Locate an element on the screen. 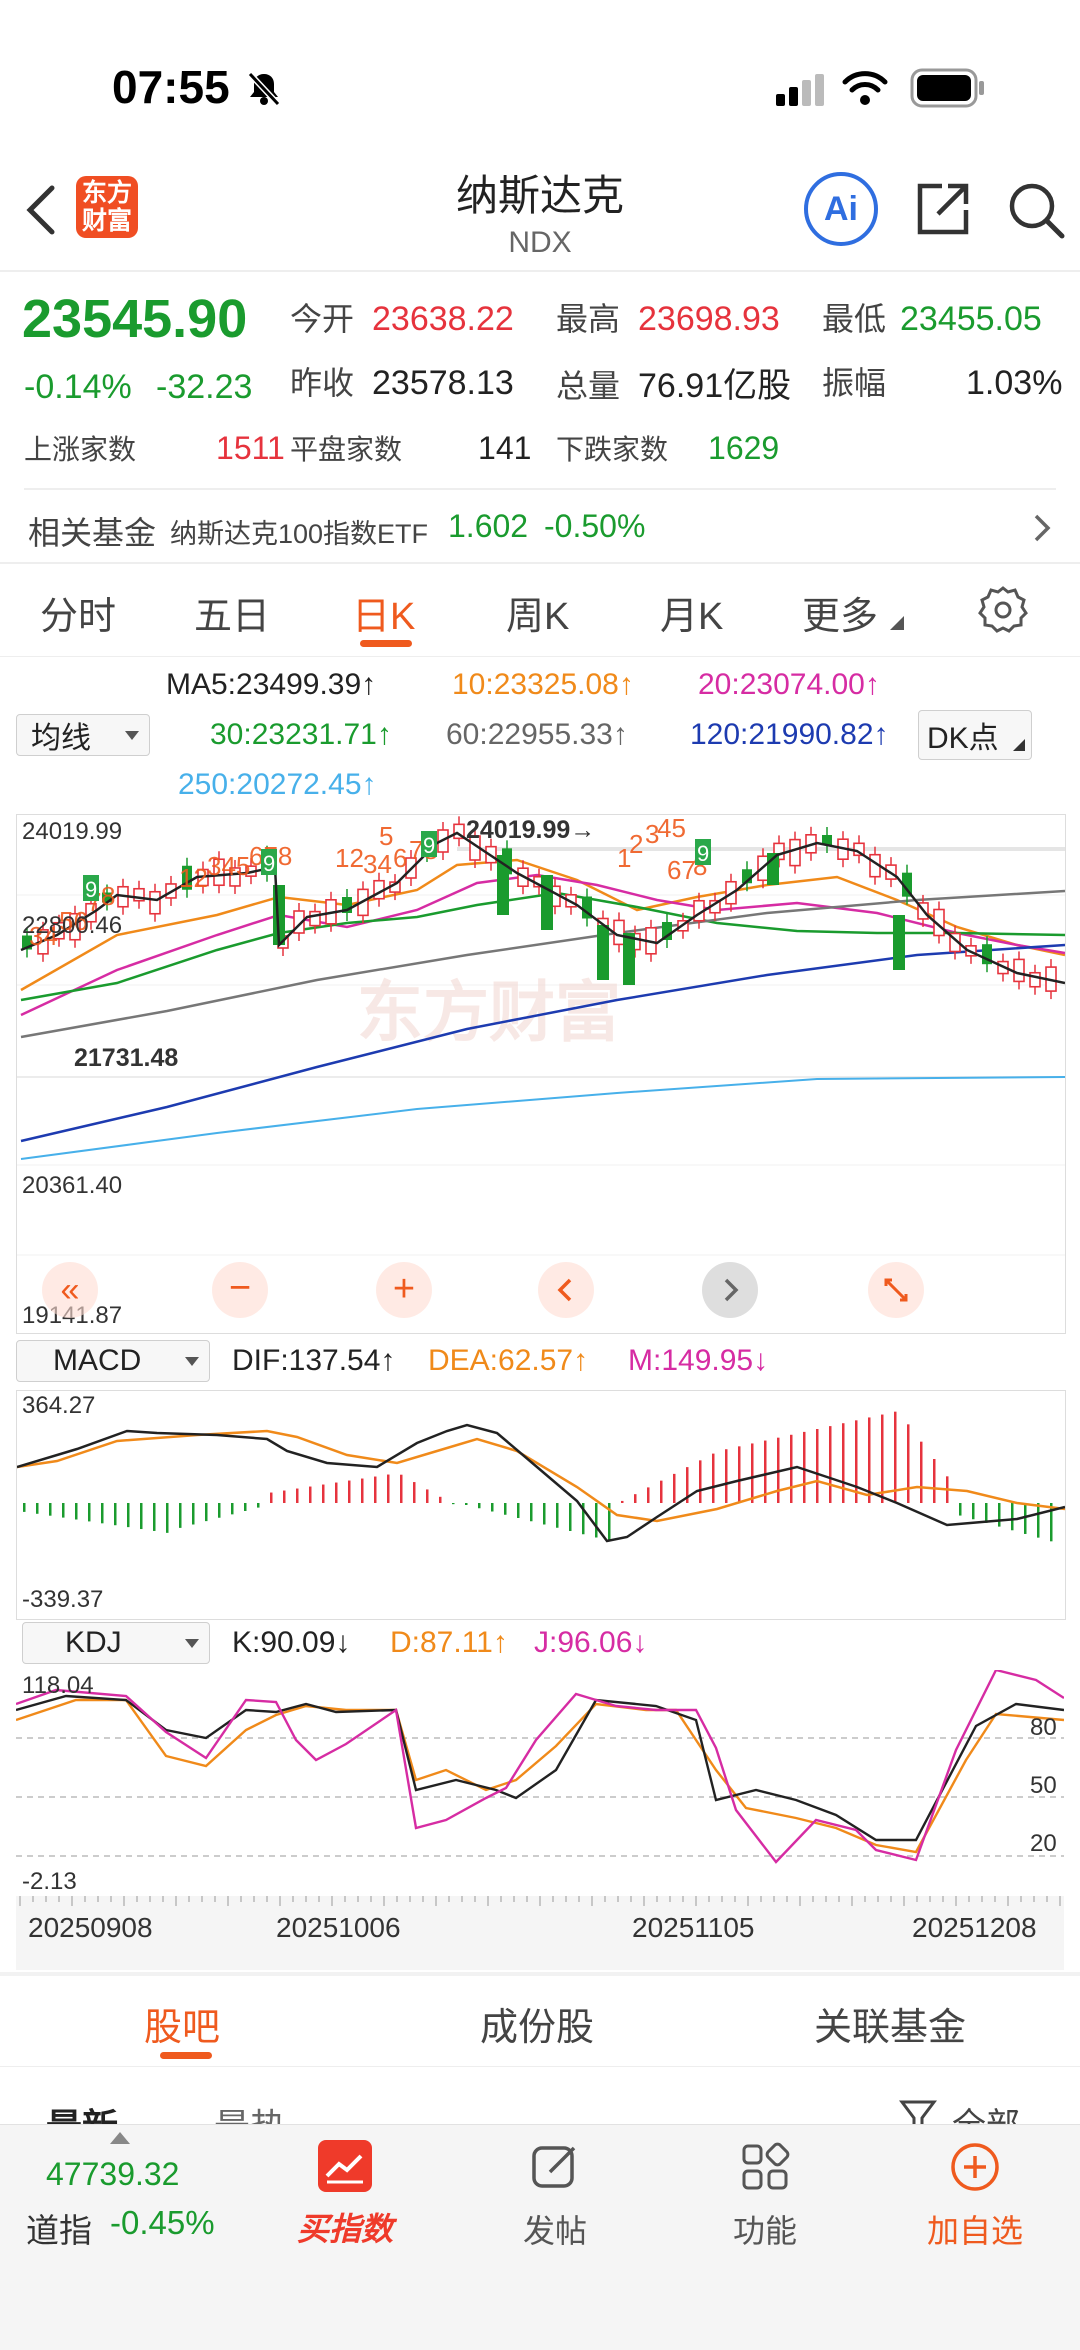 Image resolution: width=1080 pixels, height=2350 pixels. kdj-axis-top: 118.04 is located at coordinates (58, 1685).